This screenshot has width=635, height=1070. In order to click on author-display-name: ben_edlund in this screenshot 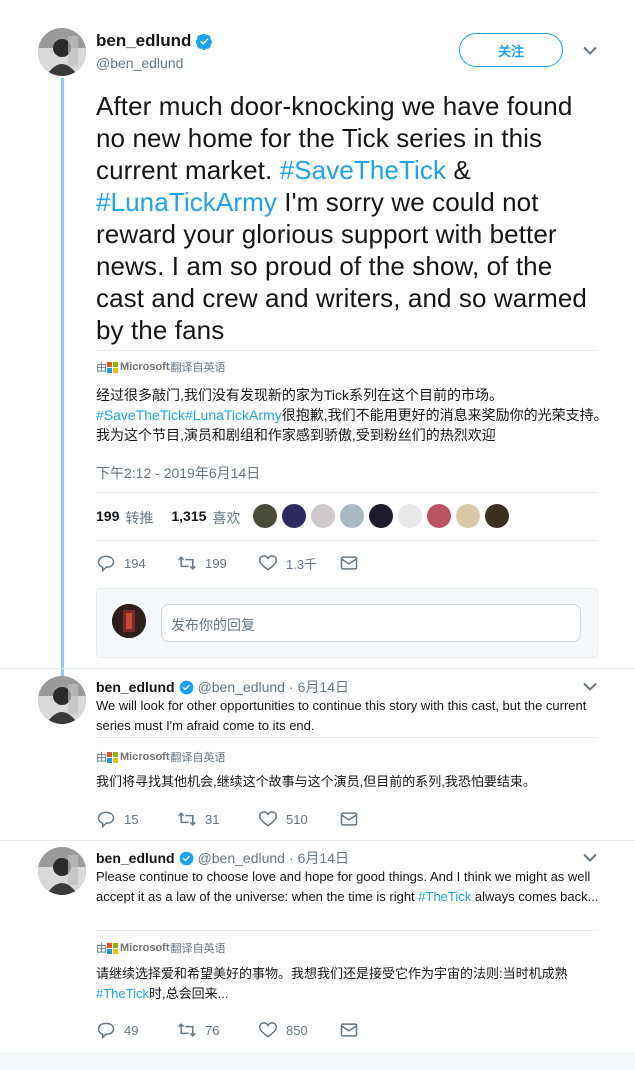, I will do `click(154, 41)`.